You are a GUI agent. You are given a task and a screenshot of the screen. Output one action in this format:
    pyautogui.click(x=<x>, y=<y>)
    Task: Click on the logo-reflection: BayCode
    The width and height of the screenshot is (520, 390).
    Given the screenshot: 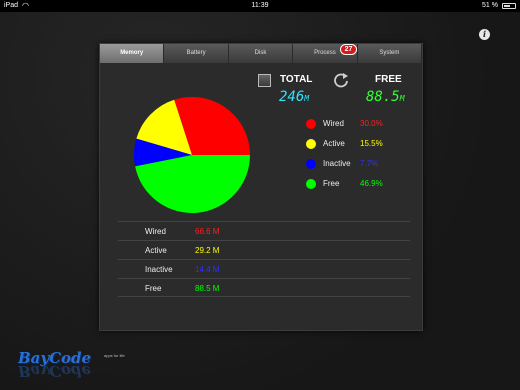 What is the action you would take?
    pyautogui.click(x=55, y=373)
    